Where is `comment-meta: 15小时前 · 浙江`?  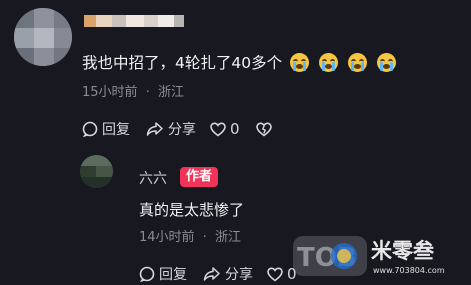 comment-meta: 15小时前 · 浙江 is located at coordinates (133, 90).